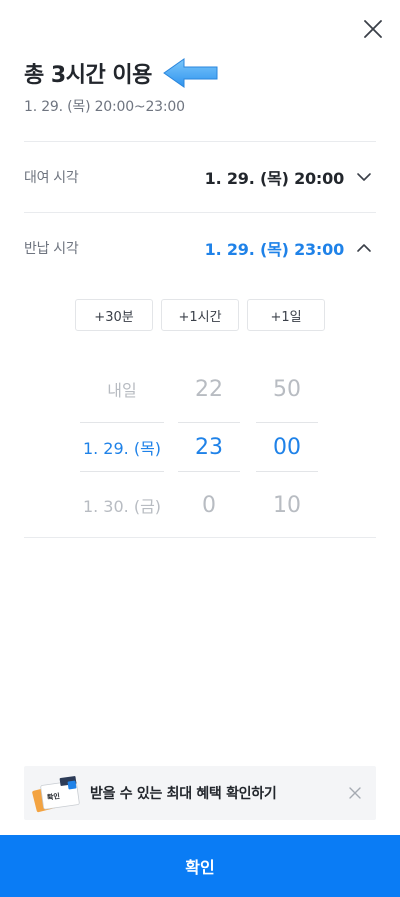 Image resolution: width=400 pixels, height=897 pixels. I want to click on arrow-left-icon, so click(190, 73).